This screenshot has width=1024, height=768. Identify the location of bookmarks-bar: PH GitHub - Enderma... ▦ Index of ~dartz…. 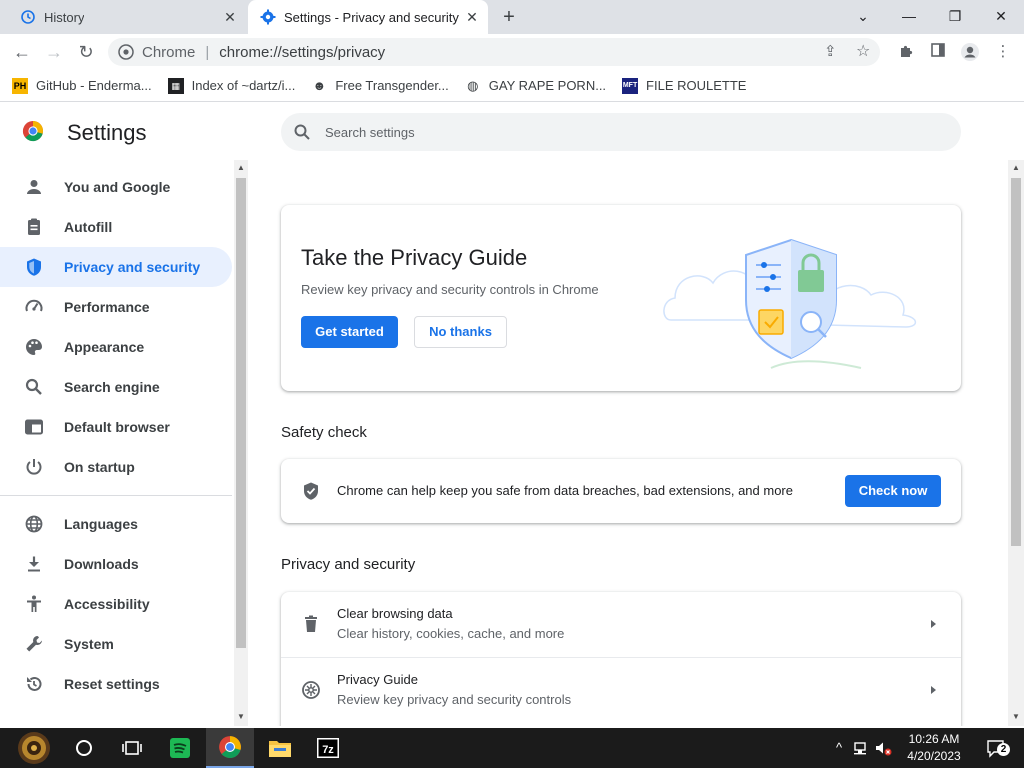
(512, 86).